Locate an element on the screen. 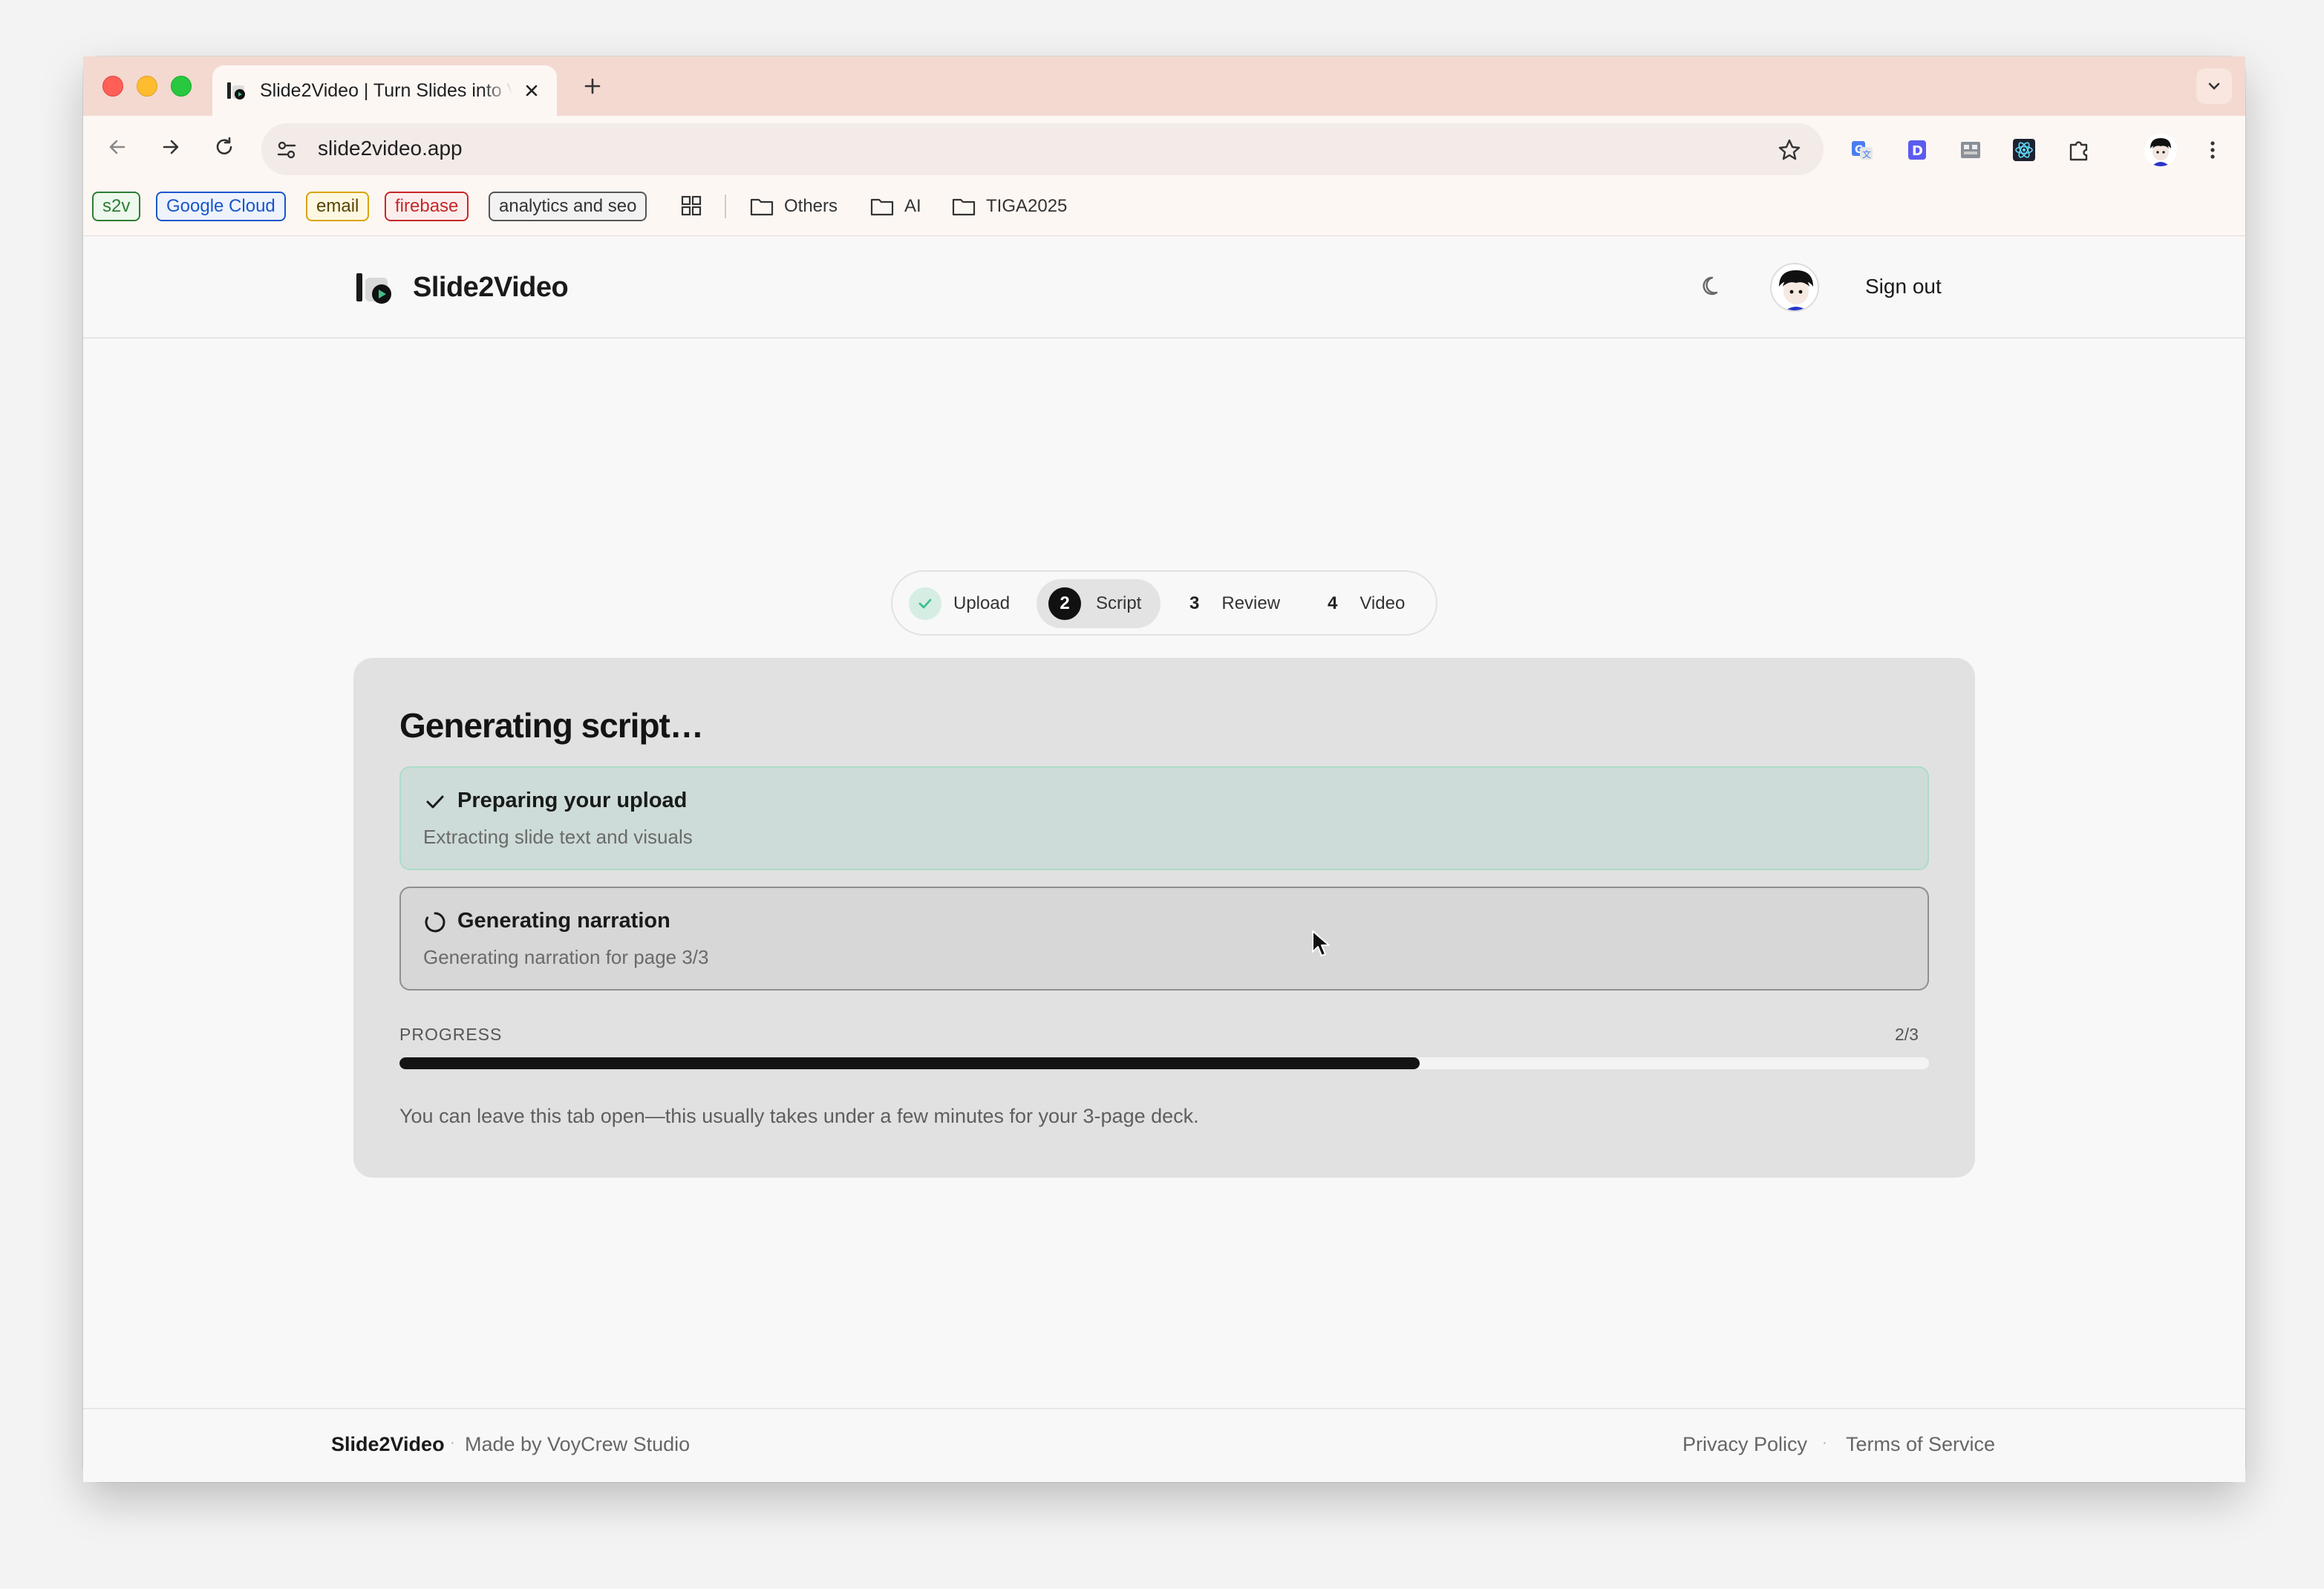  extensions-puzzle-icon is located at coordinates (2079, 150).